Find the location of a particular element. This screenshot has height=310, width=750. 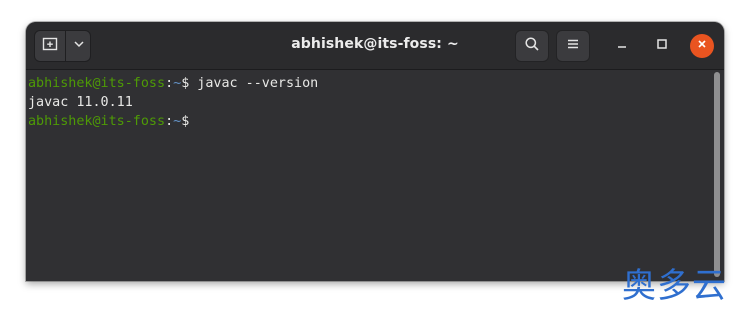

hamburger-menu-icon is located at coordinates (573, 46).